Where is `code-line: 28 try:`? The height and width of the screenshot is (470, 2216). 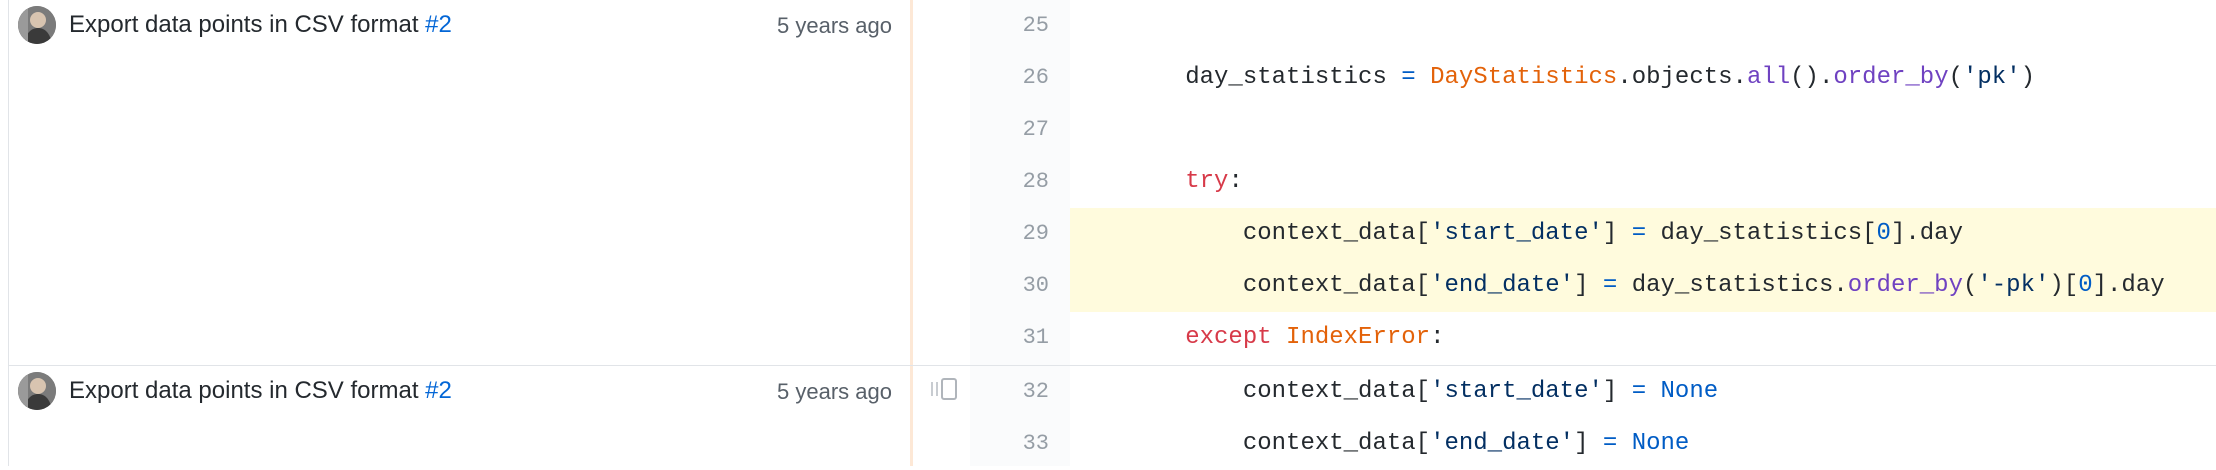 code-line: 28 try: is located at coordinates (1108, 182).